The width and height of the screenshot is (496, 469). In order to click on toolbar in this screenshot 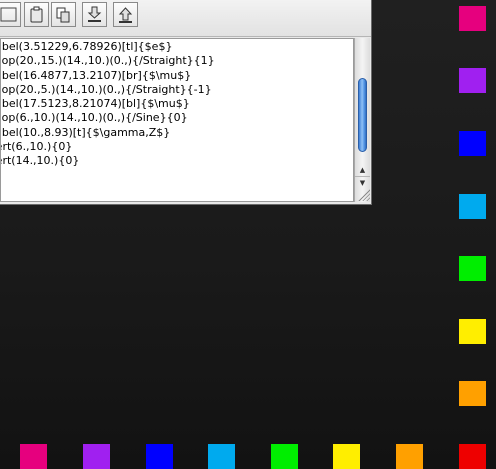, I will do `click(185, 18)`.